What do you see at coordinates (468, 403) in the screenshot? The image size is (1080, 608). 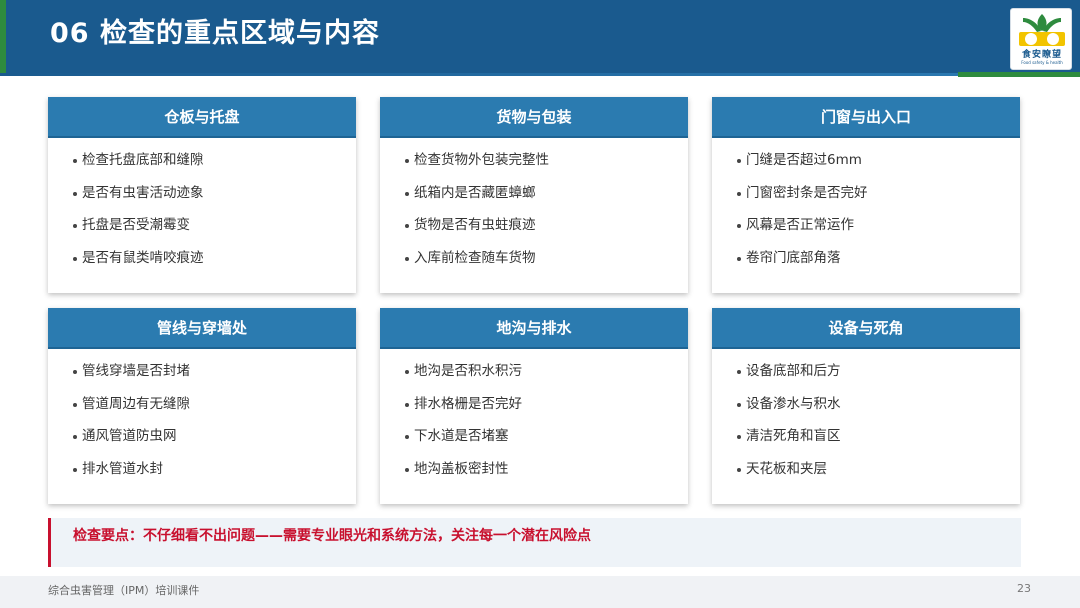 I see `list-item-text: 排水格栅是否完好` at bounding box center [468, 403].